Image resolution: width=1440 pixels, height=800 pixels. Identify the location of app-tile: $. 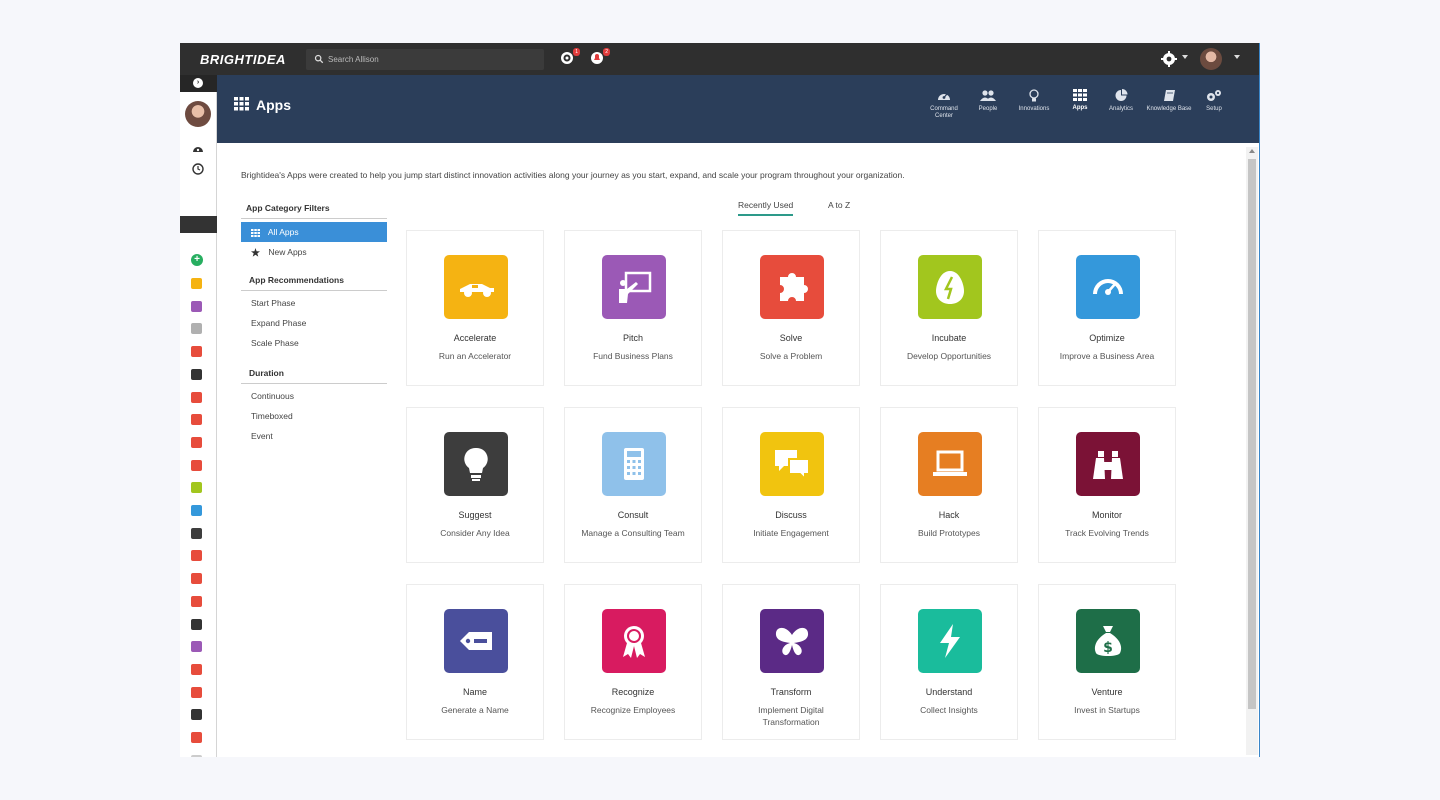
(1108, 641).